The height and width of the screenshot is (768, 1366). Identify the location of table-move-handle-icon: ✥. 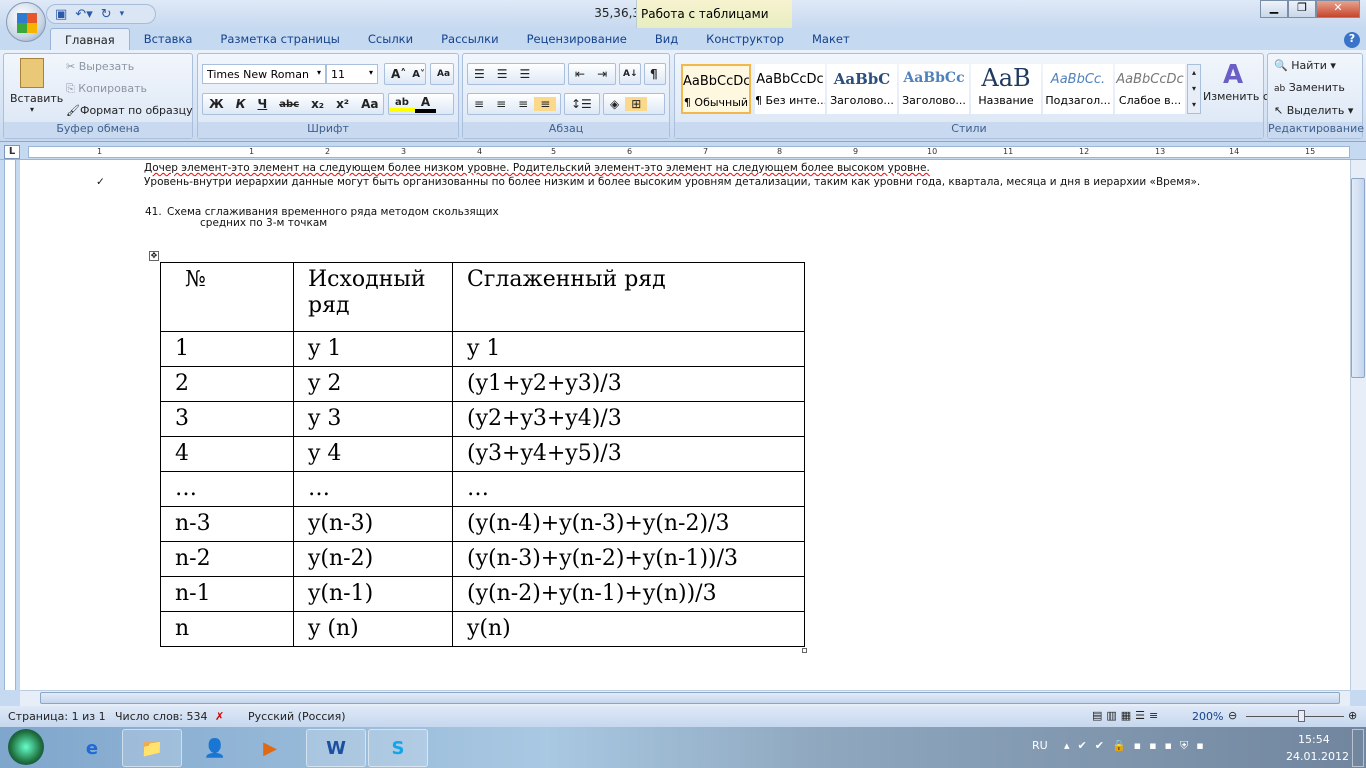
(154, 256).